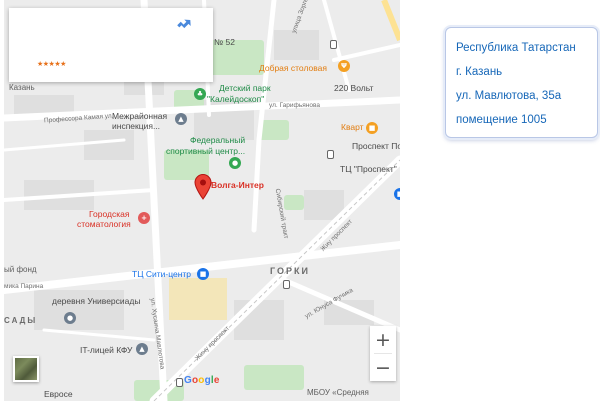 This screenshot has width=600, height=401. Describe the element at coordinates (368, 169) in the screenshot. I see `label-tc-prospekt: ТЦ "Проспект"` at that location.